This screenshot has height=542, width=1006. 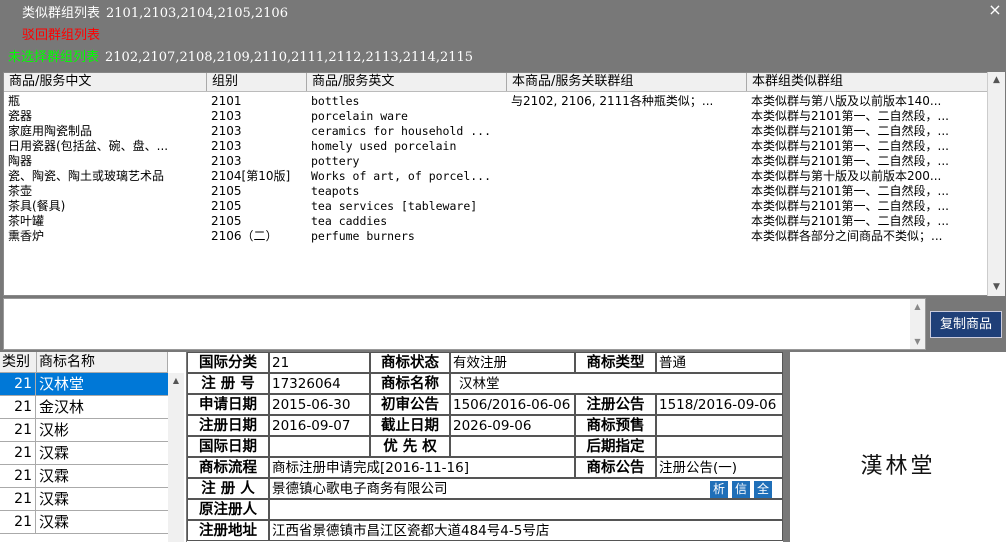 What do you see at coordinates (319, 446) in the screenshot?
I see `intl-date-value` at bounding box center [319, 446].